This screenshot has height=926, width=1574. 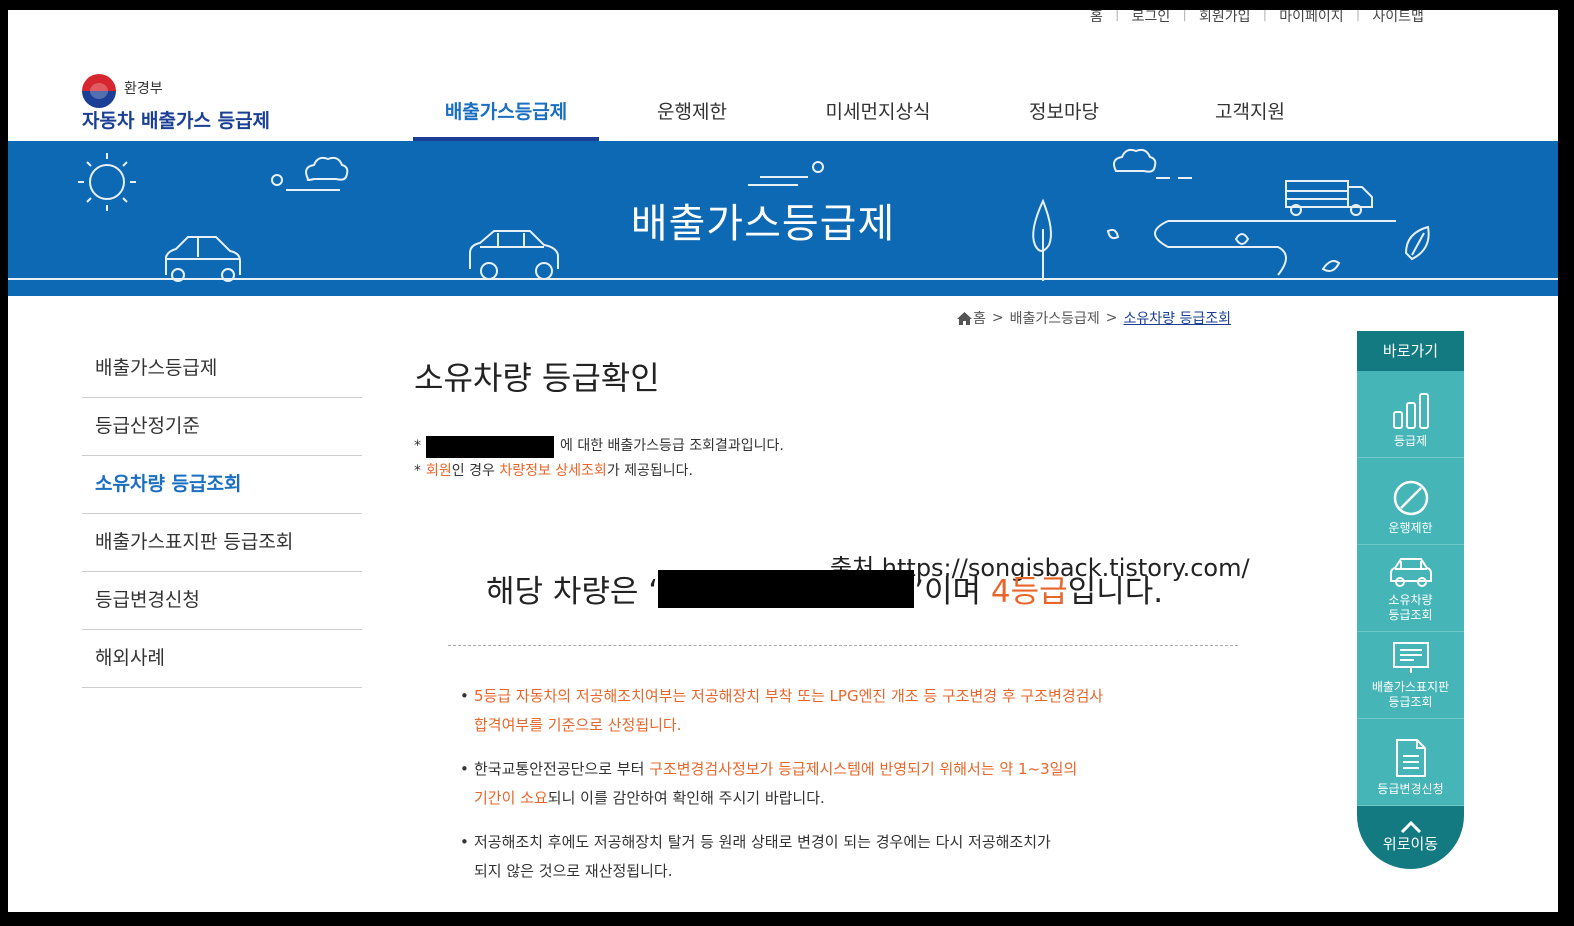 I want to click on side-menu-emission-grade: 배출가스등급제, so click(x=222, y=369).